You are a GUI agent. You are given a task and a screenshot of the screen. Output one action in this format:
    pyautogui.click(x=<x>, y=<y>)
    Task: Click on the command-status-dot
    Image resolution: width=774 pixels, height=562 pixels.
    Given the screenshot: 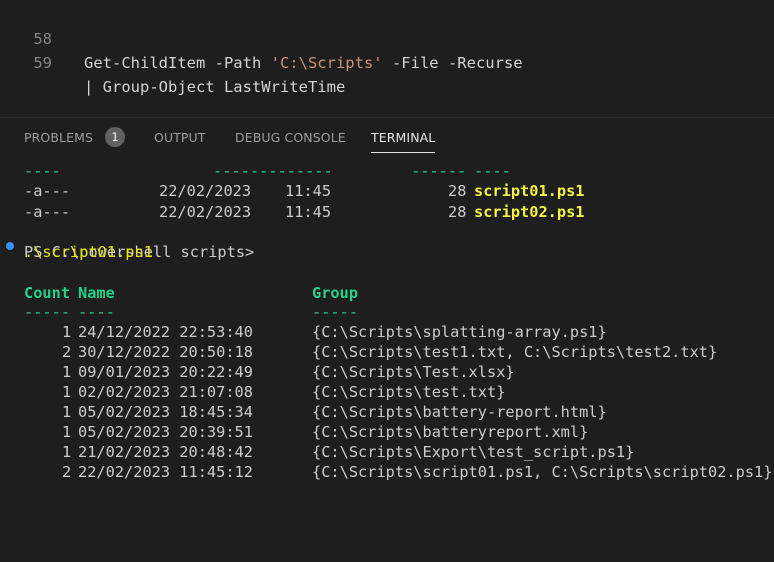 What is the action you would take?
    pyautogui.click(x=10, y=246)
    